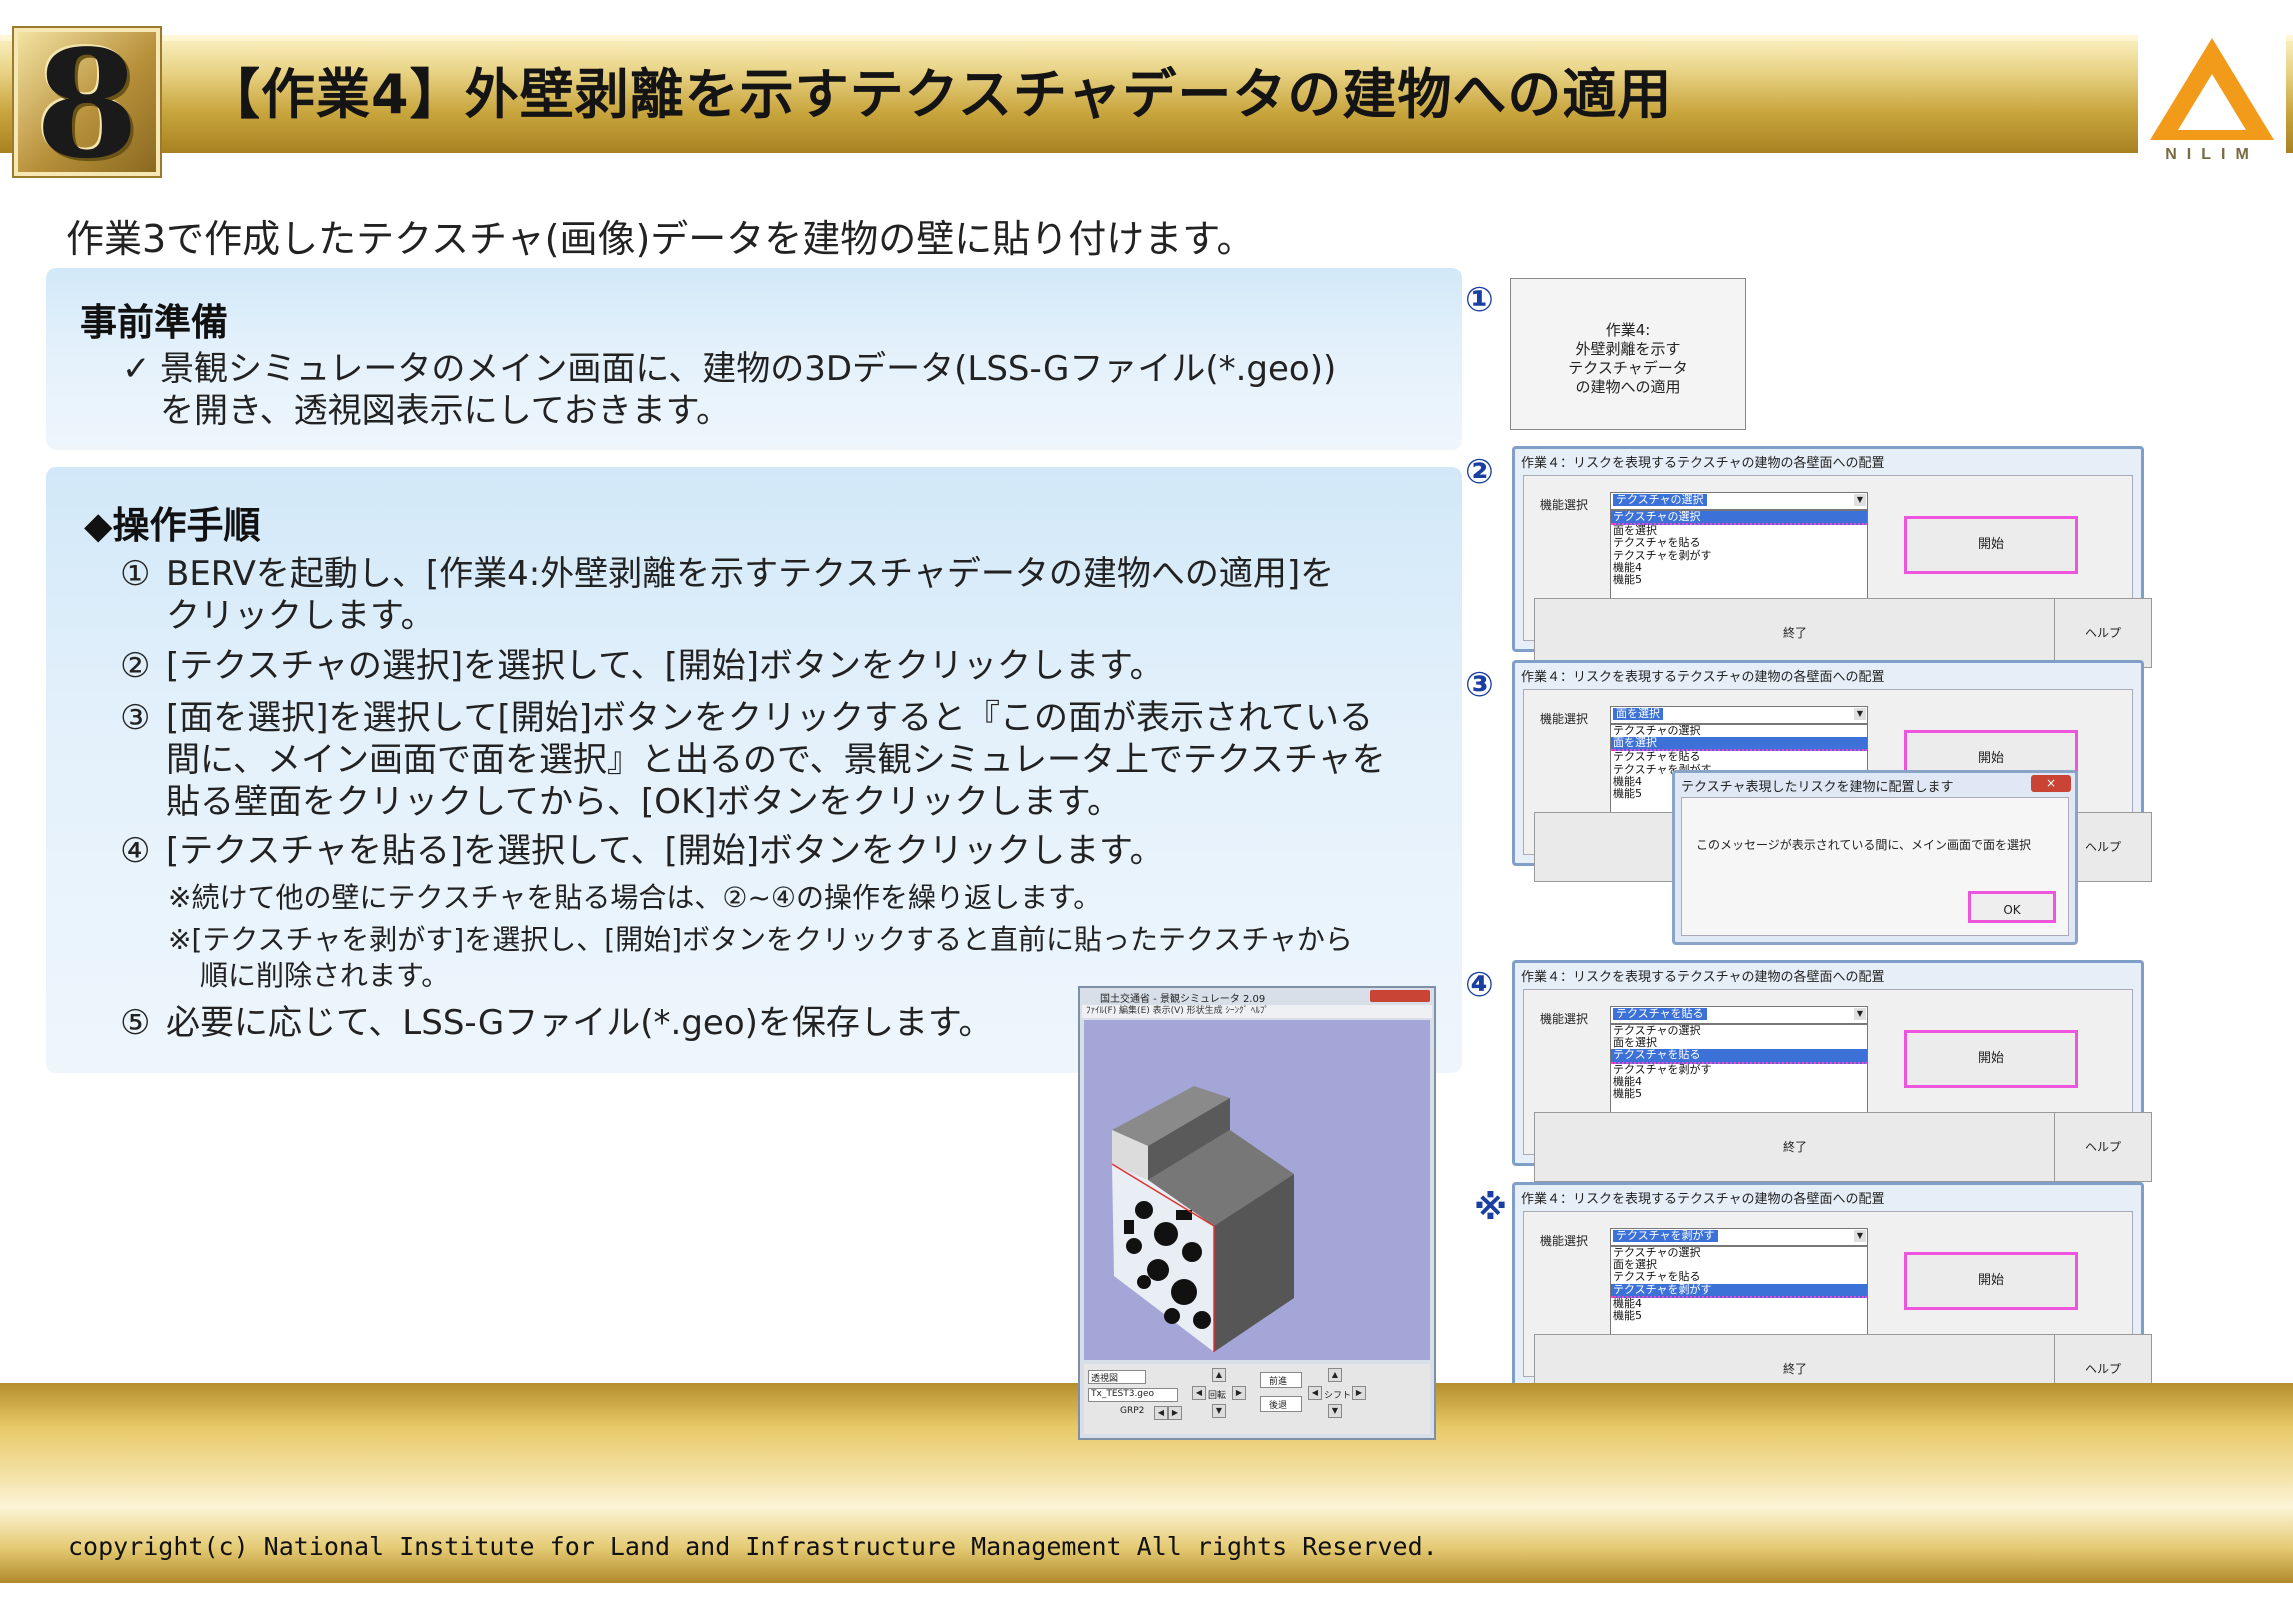 The width and height of the screenshot is (2293, 1621). I want to click on prep-line-2: を開き、透視図表示にしておきます。, so click(445, 411).